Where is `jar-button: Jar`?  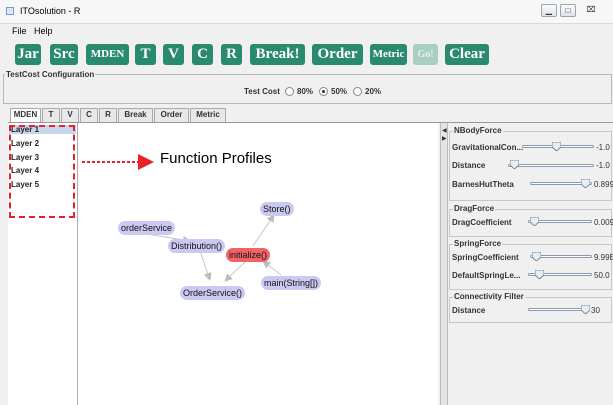
jar-button: Jar is located at coordinates (28, 54).